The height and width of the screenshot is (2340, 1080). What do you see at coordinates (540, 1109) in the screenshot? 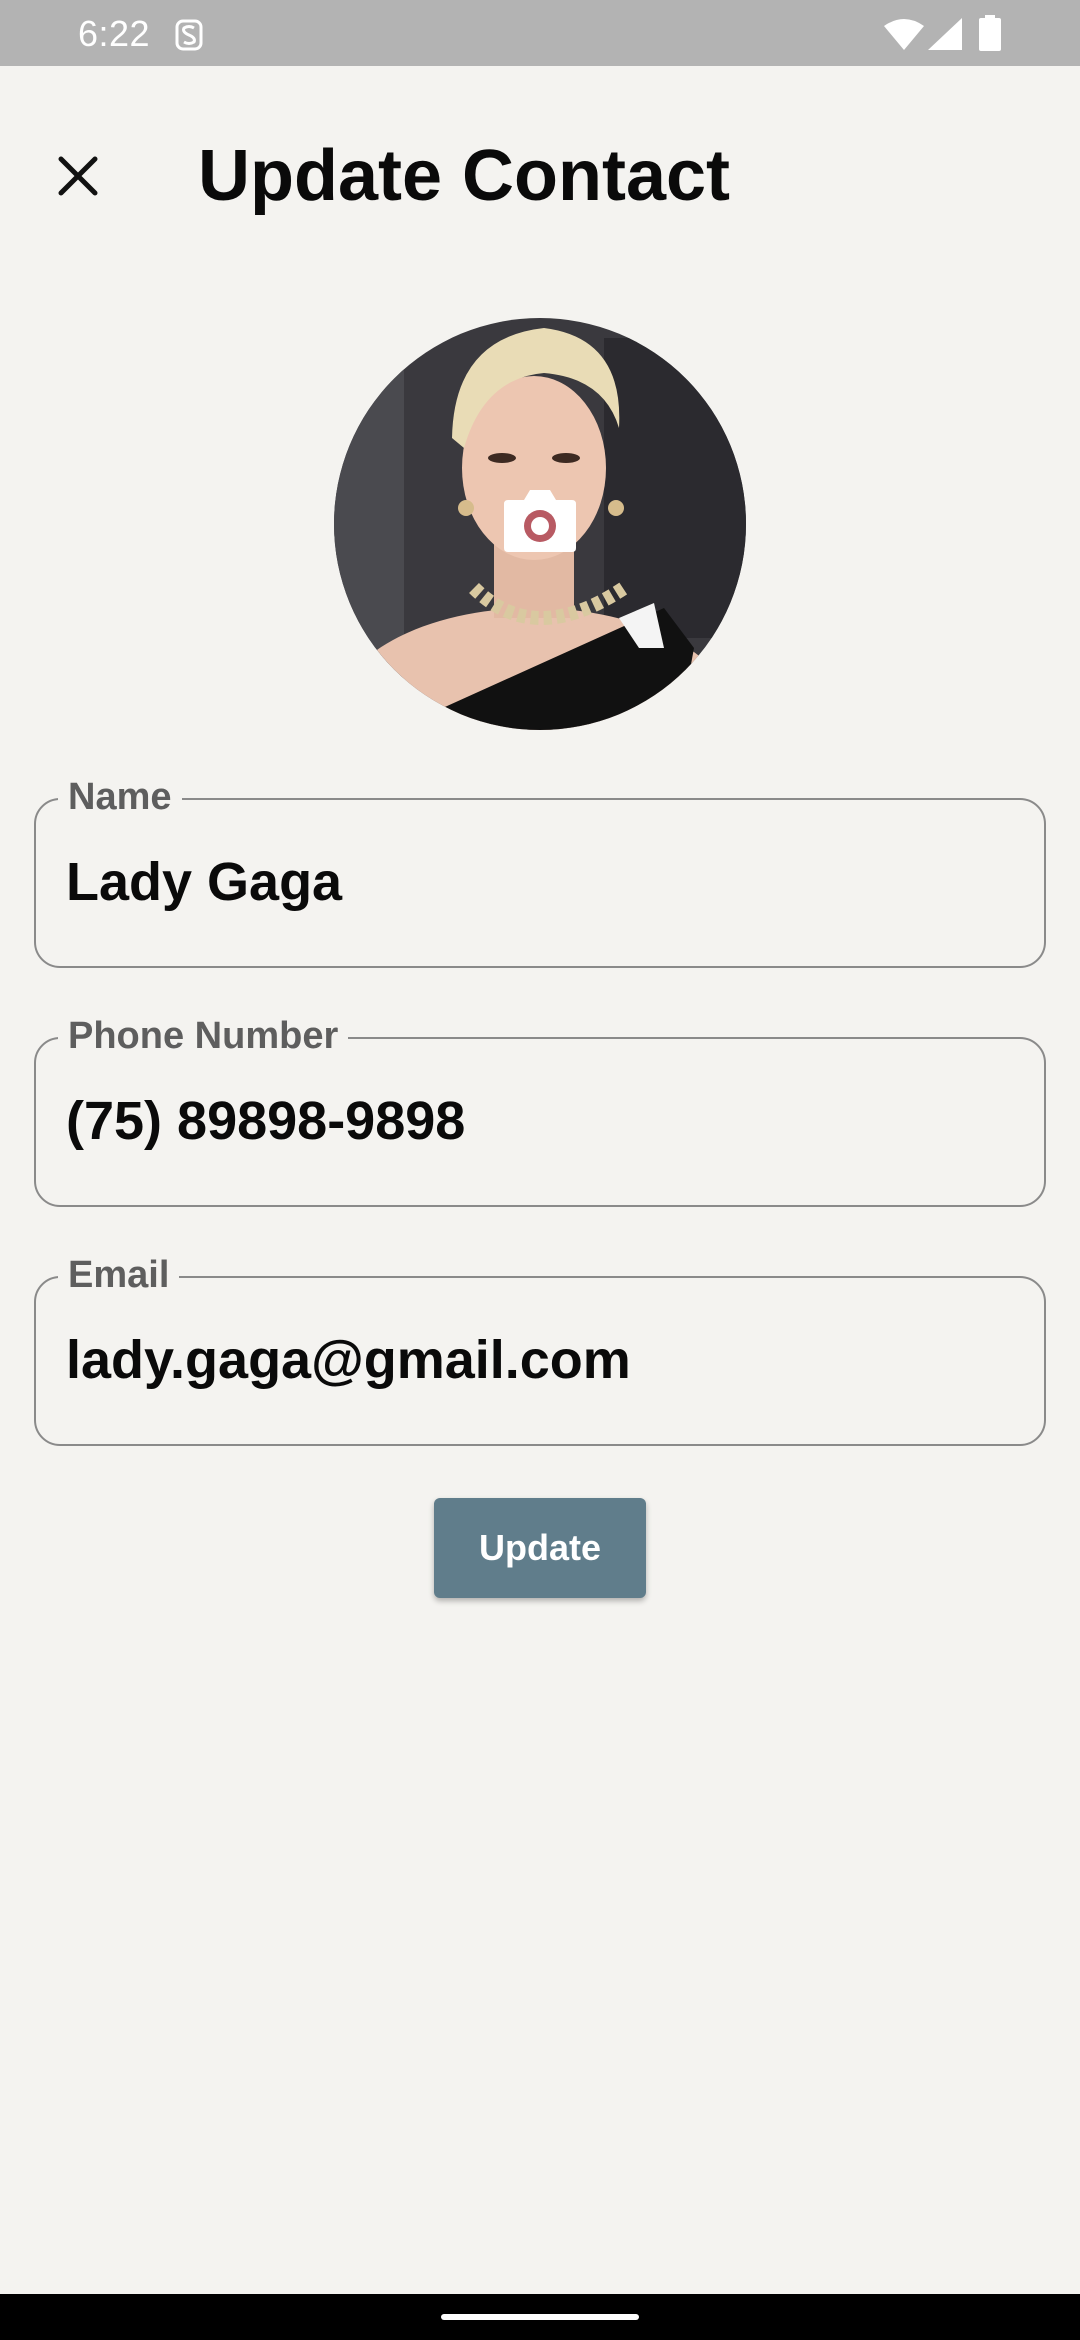
I see `phone-number-field: Phone Number (75) 89898-9898` at bounding box center [540, 1109].